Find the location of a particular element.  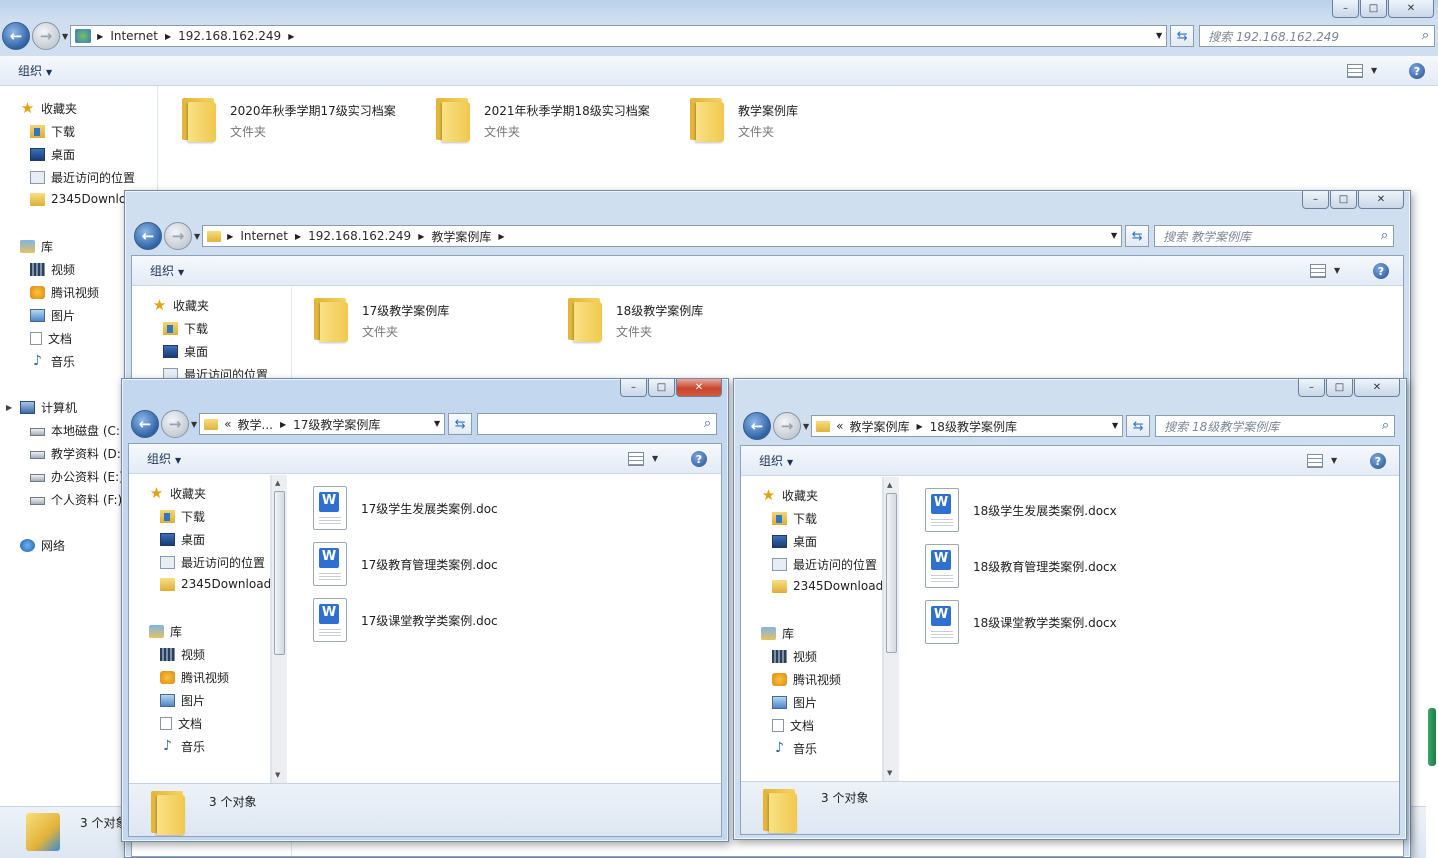

search-input: 搜索 18级教学案例库 ⌕ is located at coordinates (1275, 426).